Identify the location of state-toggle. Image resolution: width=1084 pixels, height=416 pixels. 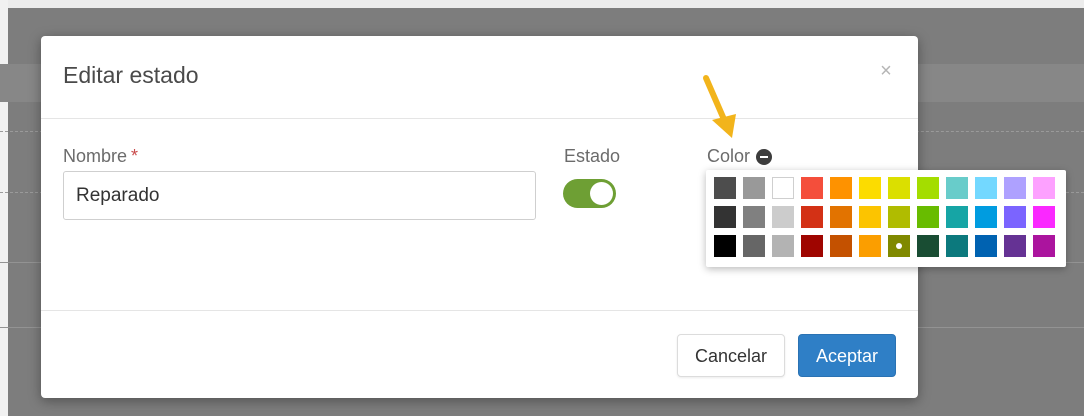
(589, 193).